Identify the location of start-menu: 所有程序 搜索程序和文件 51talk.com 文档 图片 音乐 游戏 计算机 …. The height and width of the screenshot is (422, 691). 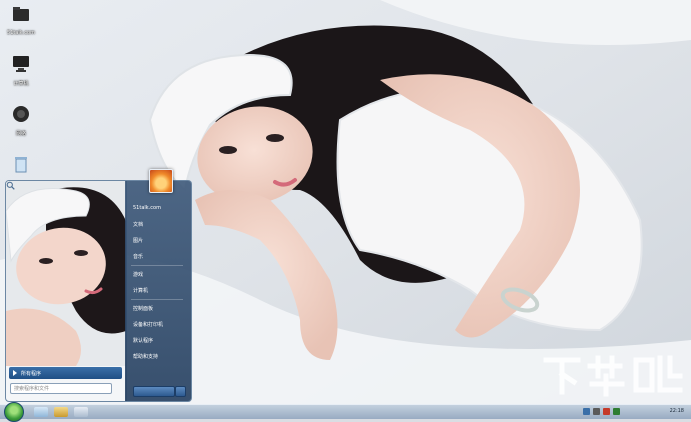
(98, 285).